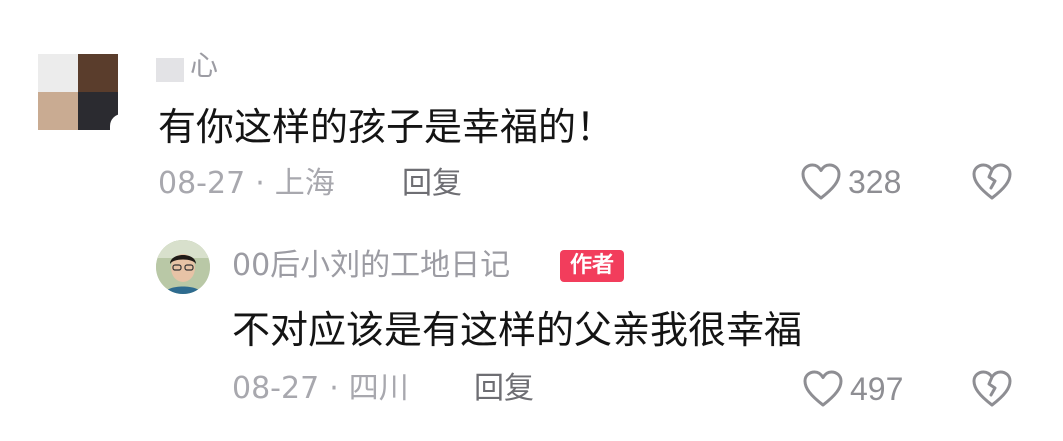 The height and width of the screenshot is (441, 1063). I want to click on like-button: 497, so click(852, 389).